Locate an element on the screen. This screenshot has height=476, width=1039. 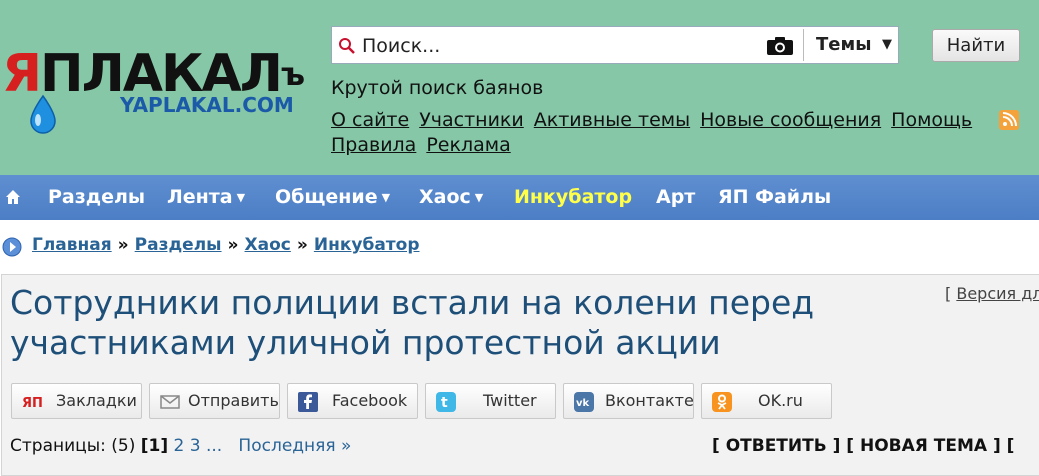
facebook-icon is located at coordinates (308, 402).